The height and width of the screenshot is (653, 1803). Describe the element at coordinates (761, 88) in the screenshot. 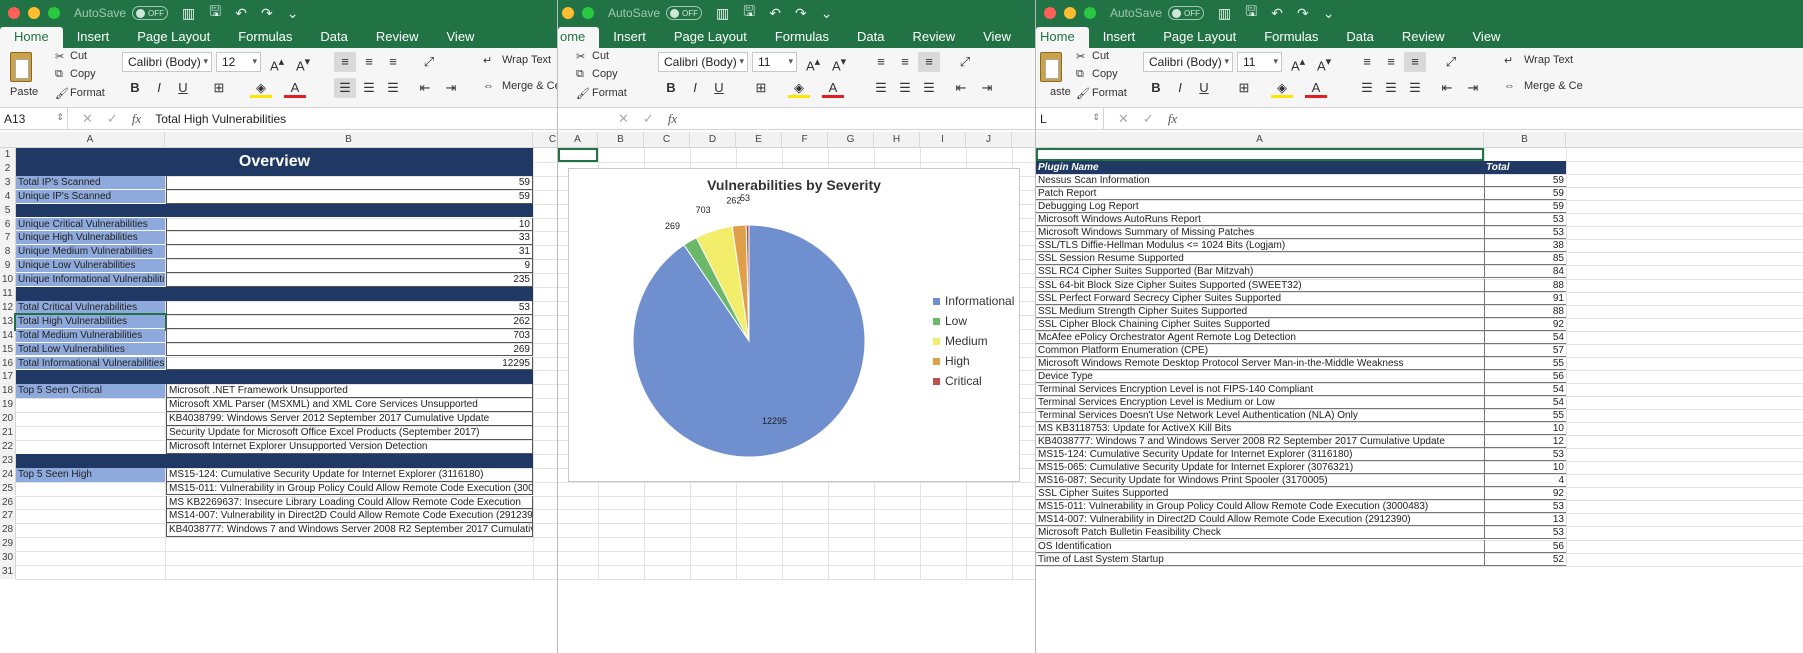

I see `borders-icon: ⊞` at that location.